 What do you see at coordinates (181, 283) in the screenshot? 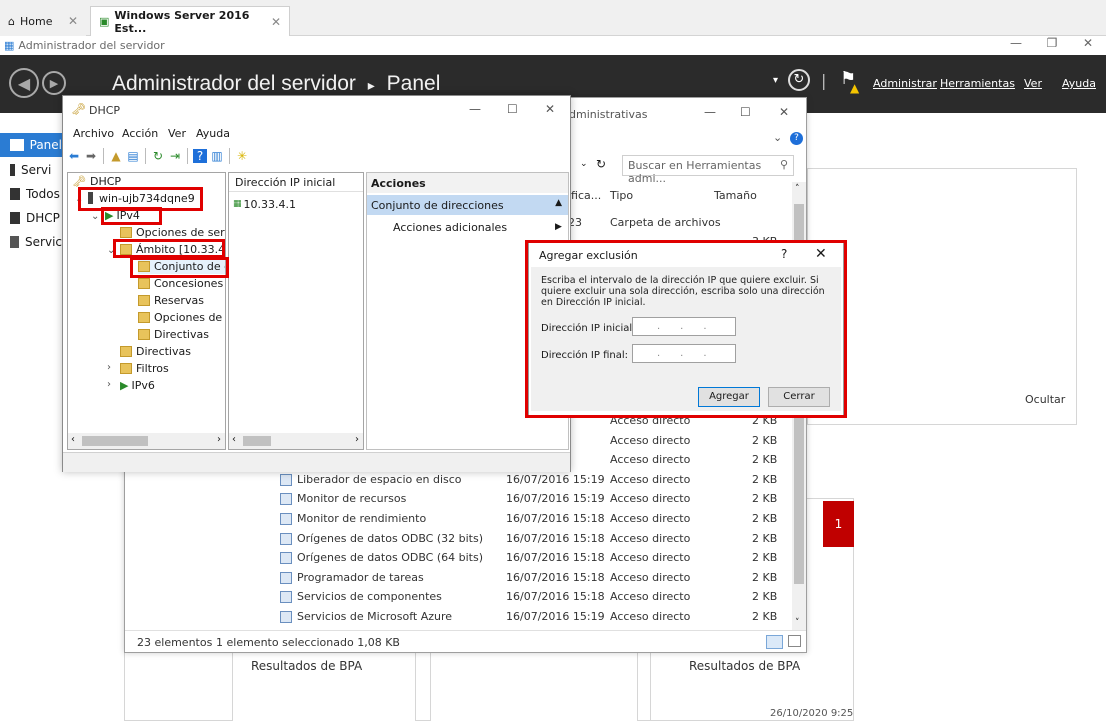
I see `tree-item-leases: Concesiones de` at bounding box center [181, 283].